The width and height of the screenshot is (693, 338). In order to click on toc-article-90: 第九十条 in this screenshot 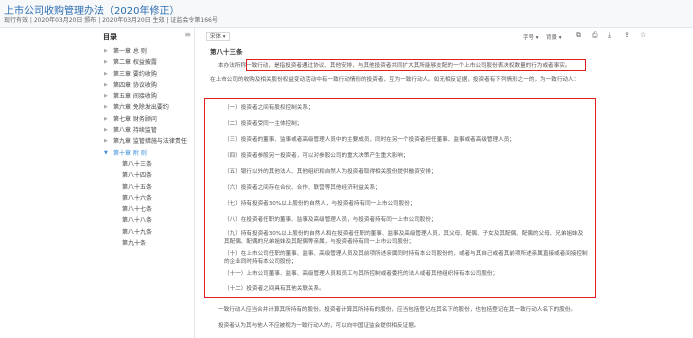, I will do `click(147, 243)`.